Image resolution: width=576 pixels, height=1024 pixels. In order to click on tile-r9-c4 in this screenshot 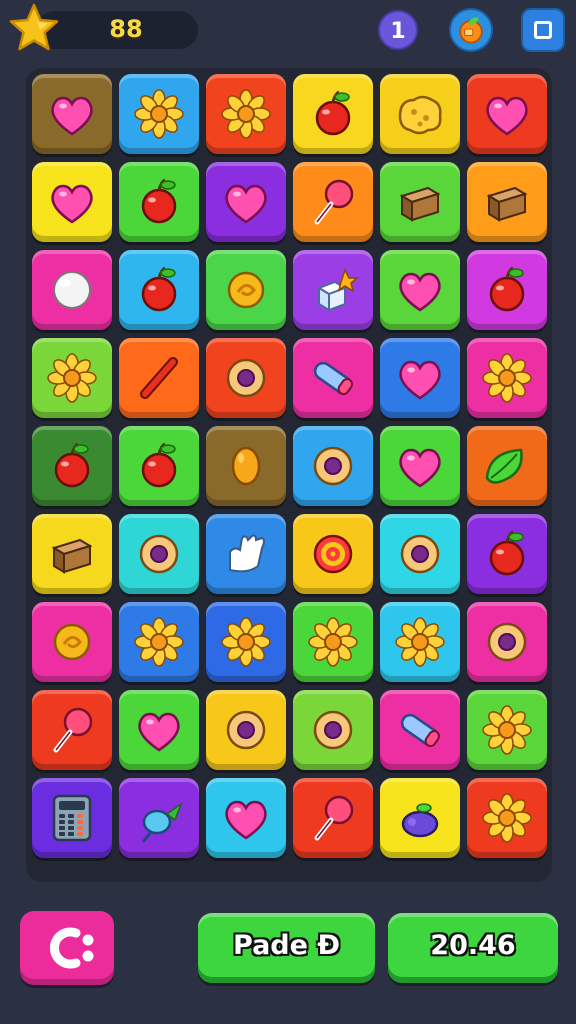, I will do `click(333, 818)`.